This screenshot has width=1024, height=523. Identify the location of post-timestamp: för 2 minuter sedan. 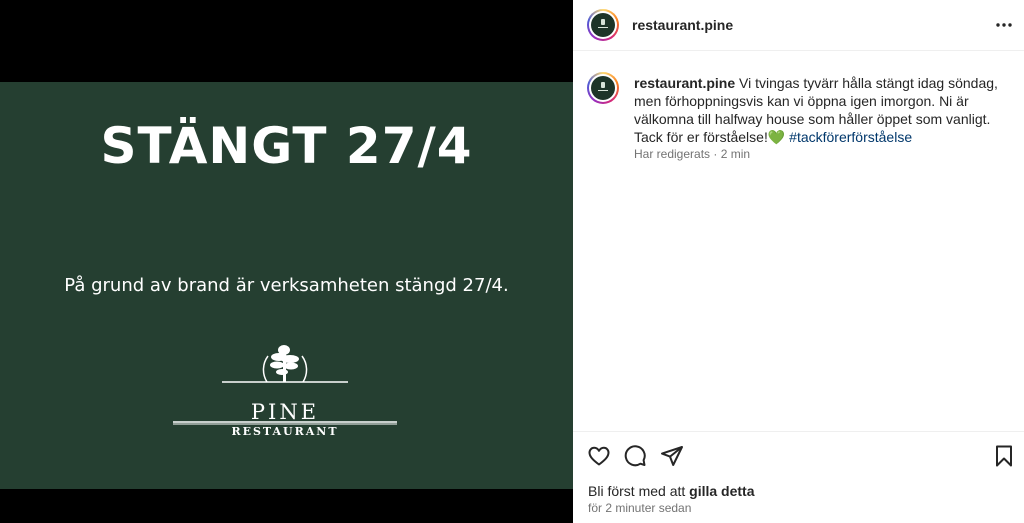
(639, 508).